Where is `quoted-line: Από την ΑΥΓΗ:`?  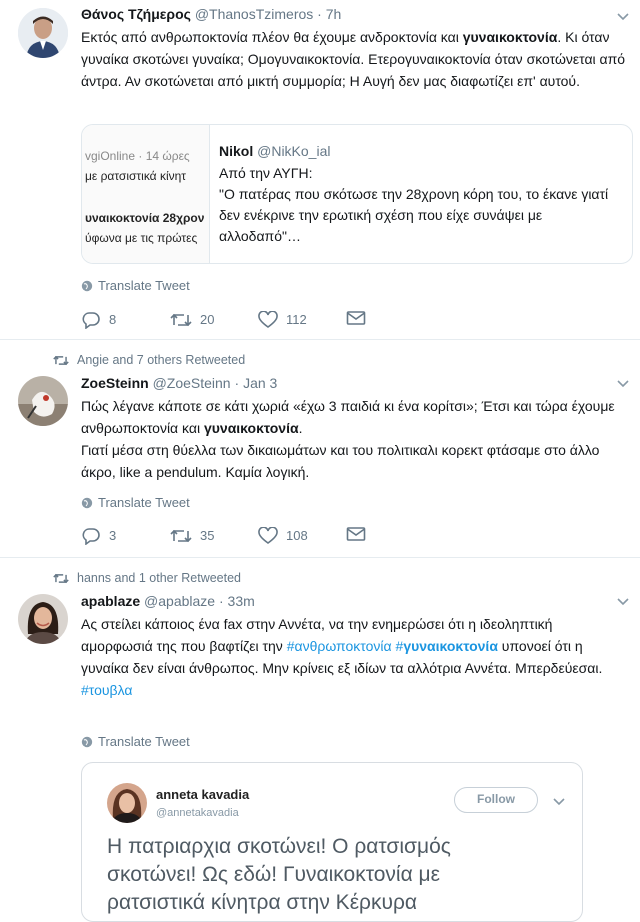 quoted-line: Από την ΑΥΓΗ: is located at coordinates (266, 173).